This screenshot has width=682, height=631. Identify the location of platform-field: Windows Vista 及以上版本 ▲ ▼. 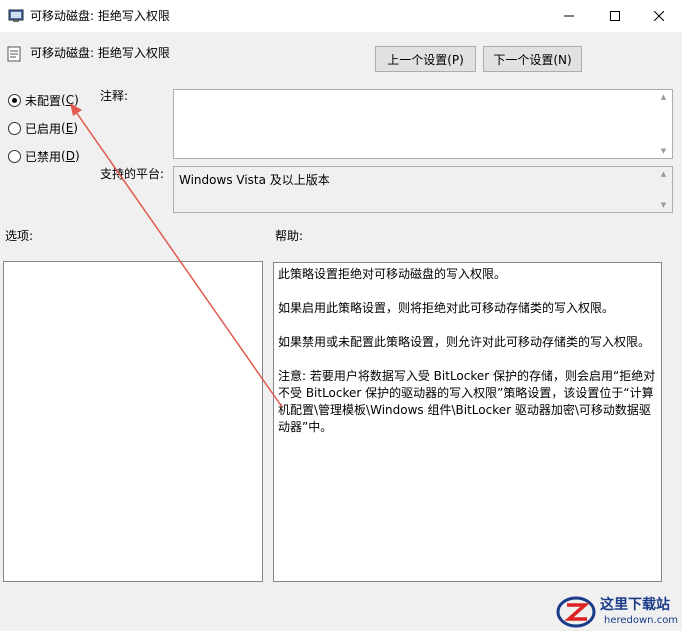
(423, 189).